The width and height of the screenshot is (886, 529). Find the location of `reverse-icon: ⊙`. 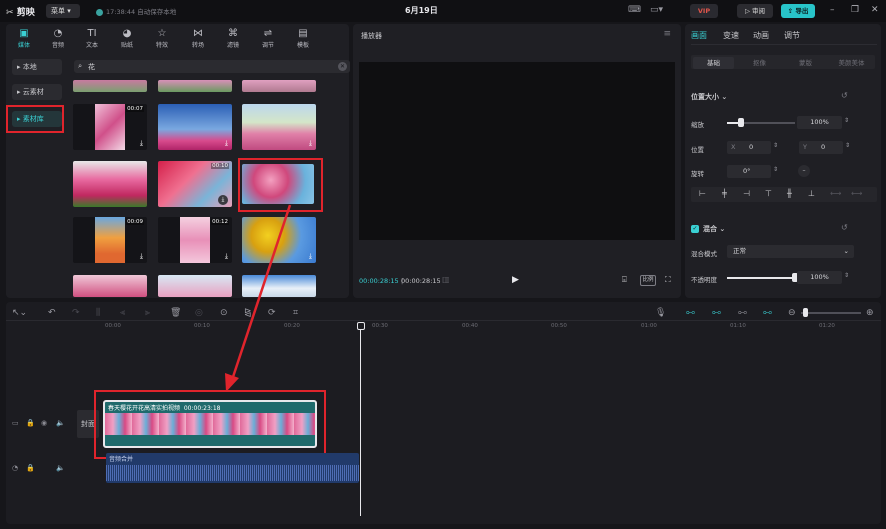

reverse-icon: ⊙ is located at coordinates (224, 313).